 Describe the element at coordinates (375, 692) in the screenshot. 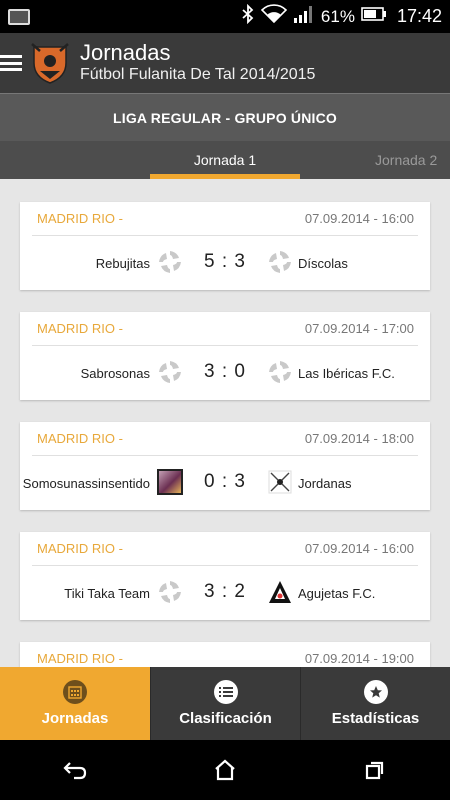

I see `star-icon` at that location.